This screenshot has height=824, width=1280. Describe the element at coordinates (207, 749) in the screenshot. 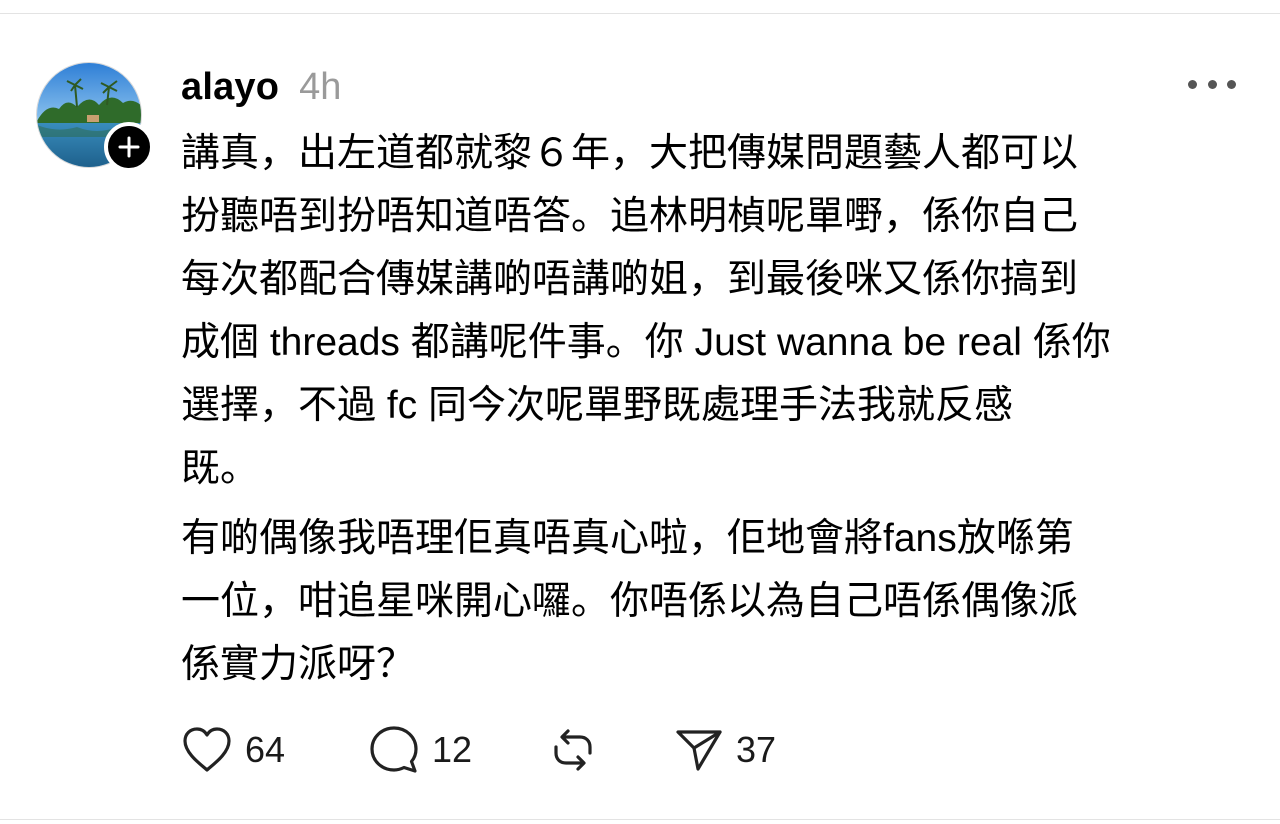

I see `heart-icon` at that location.